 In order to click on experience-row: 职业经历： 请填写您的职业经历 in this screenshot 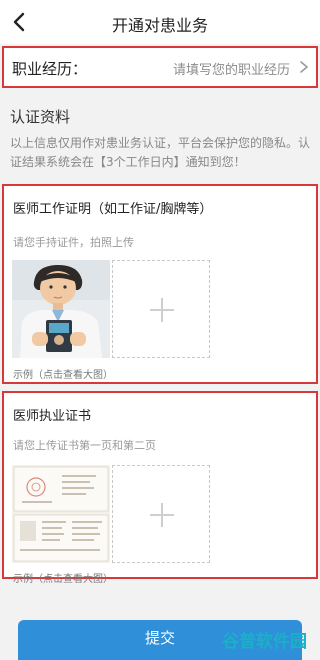, I will do `click(160, 67)`.